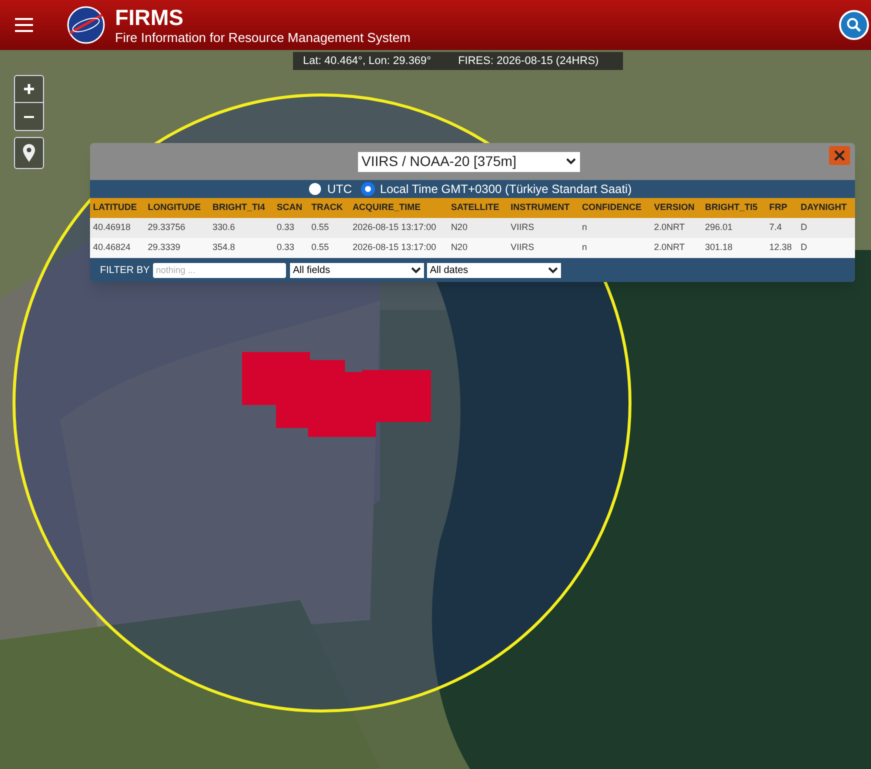 Image resolution: width=871 pixels, height=769 pixels. Describe the element at coordinates (367, 61) in the screenshot. I see `coordinates-text: Lat: 40.464°, Lon: 29.369°` at that location.